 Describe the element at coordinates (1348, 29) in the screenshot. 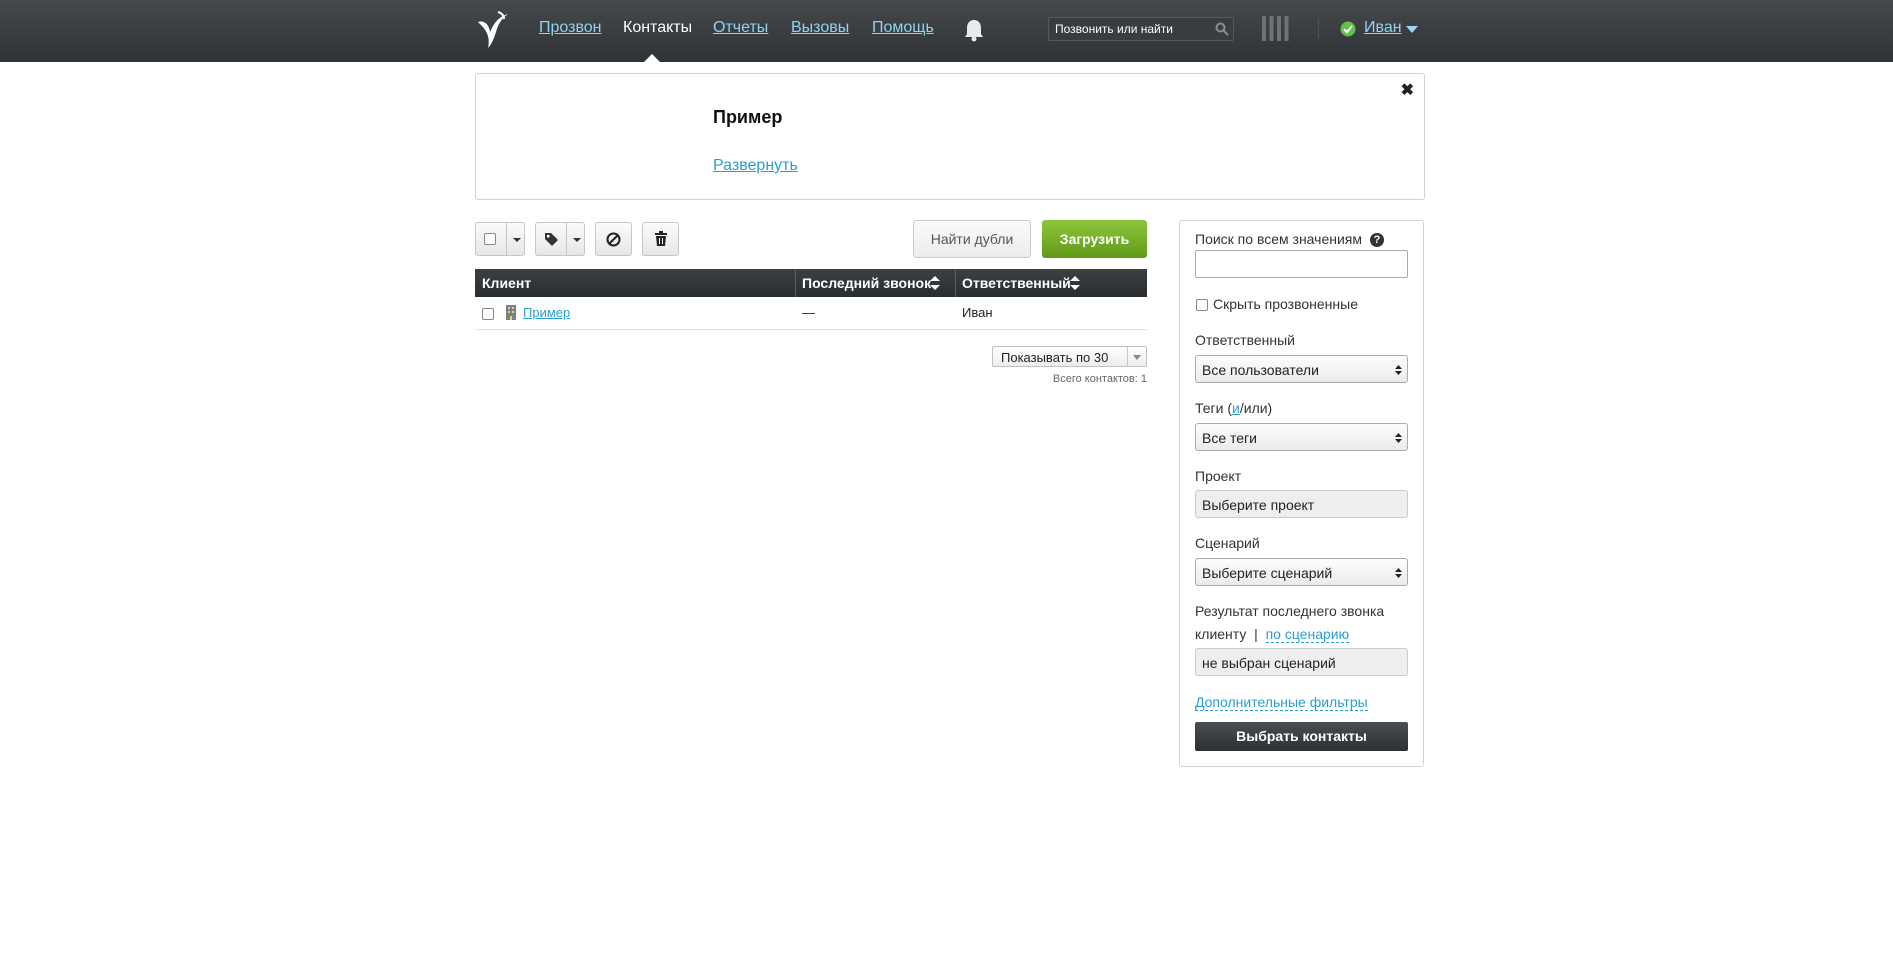

I see `status-ok-icon` at that location.